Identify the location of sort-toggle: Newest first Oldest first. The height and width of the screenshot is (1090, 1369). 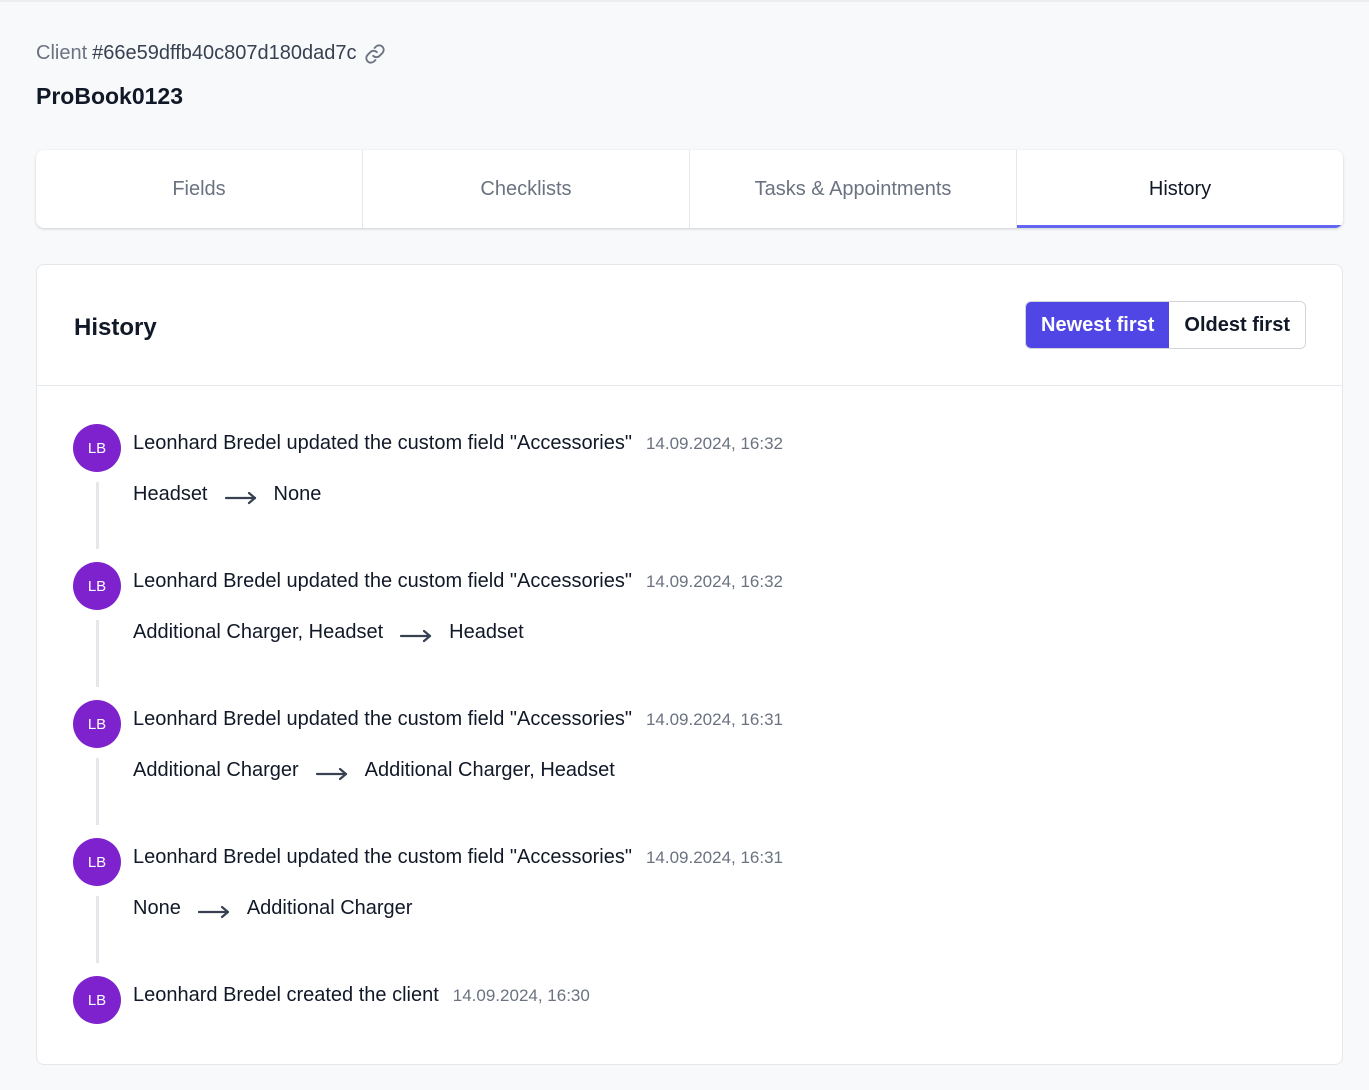
(1165, 325).